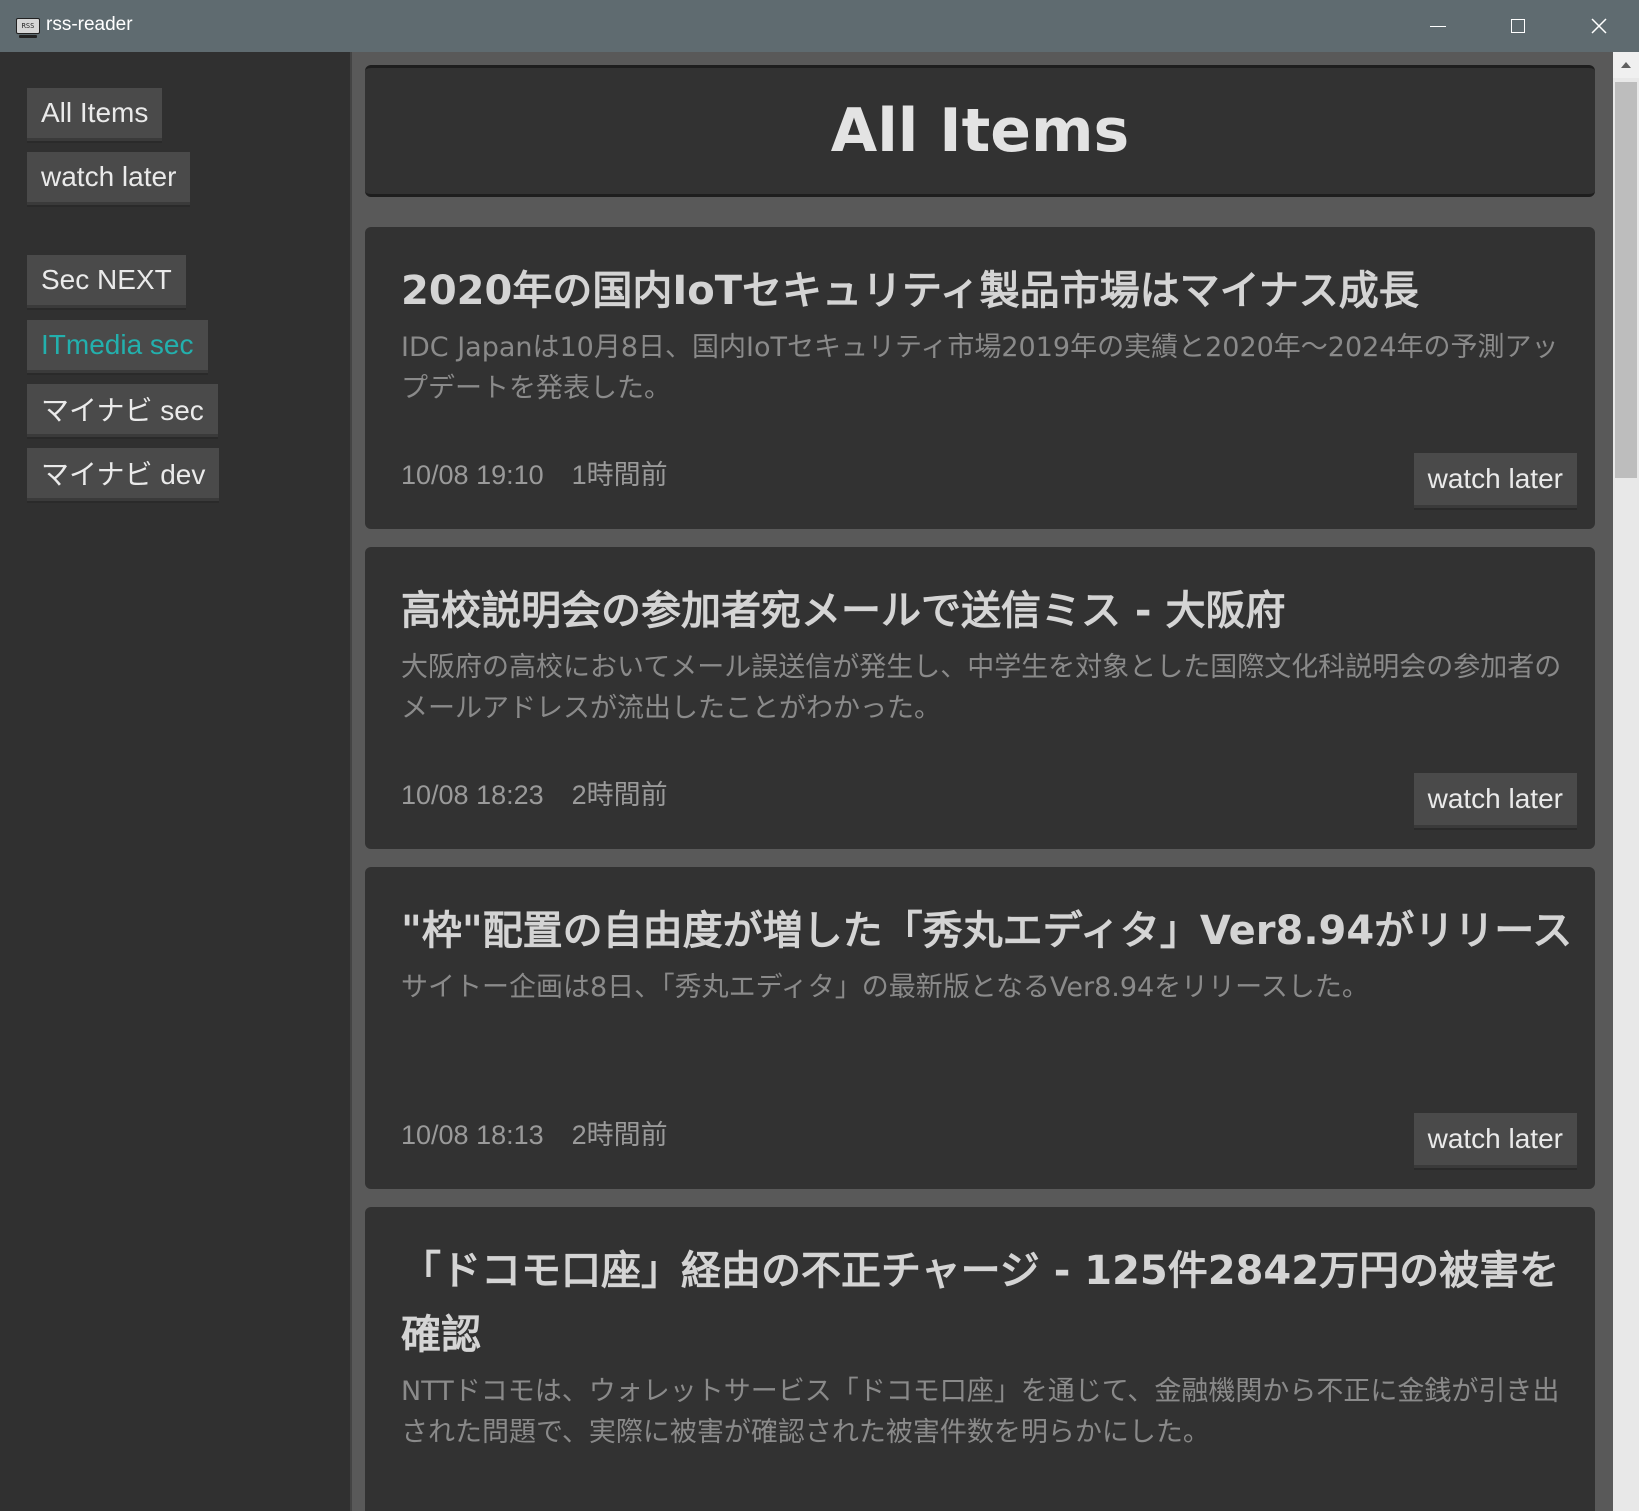 The width and height of the screenshot is (1639, 1511). Describe the element at coordinates (472, 1135) in the screenshot. I see `article-date: 10/08 18:13` at that location.